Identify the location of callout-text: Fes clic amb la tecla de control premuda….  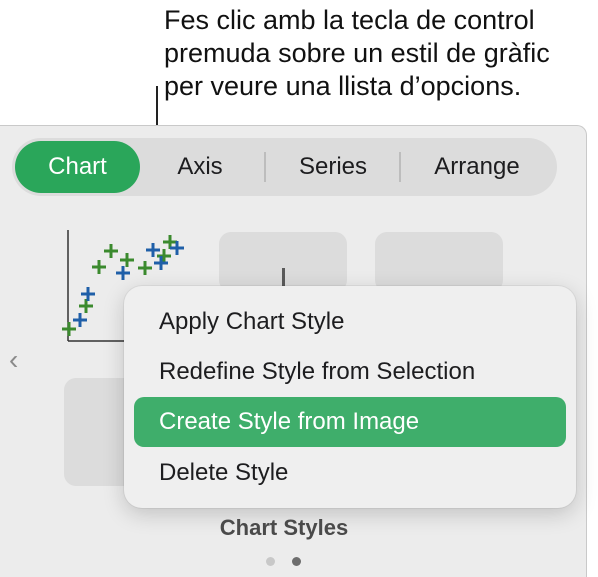
(374, 53).